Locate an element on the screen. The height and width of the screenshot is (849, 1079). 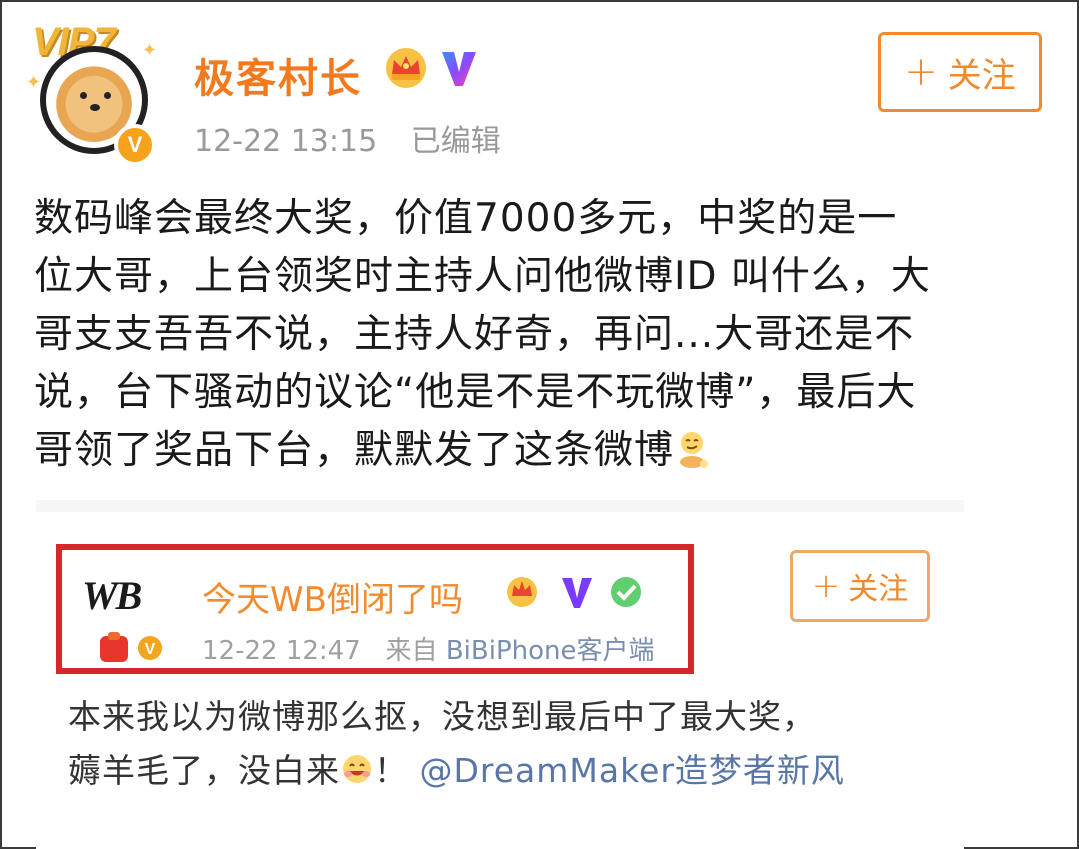
post-text-line-last: 哥领了奖品下台，默默发了这条微博 is located at coordinates (544, 451).